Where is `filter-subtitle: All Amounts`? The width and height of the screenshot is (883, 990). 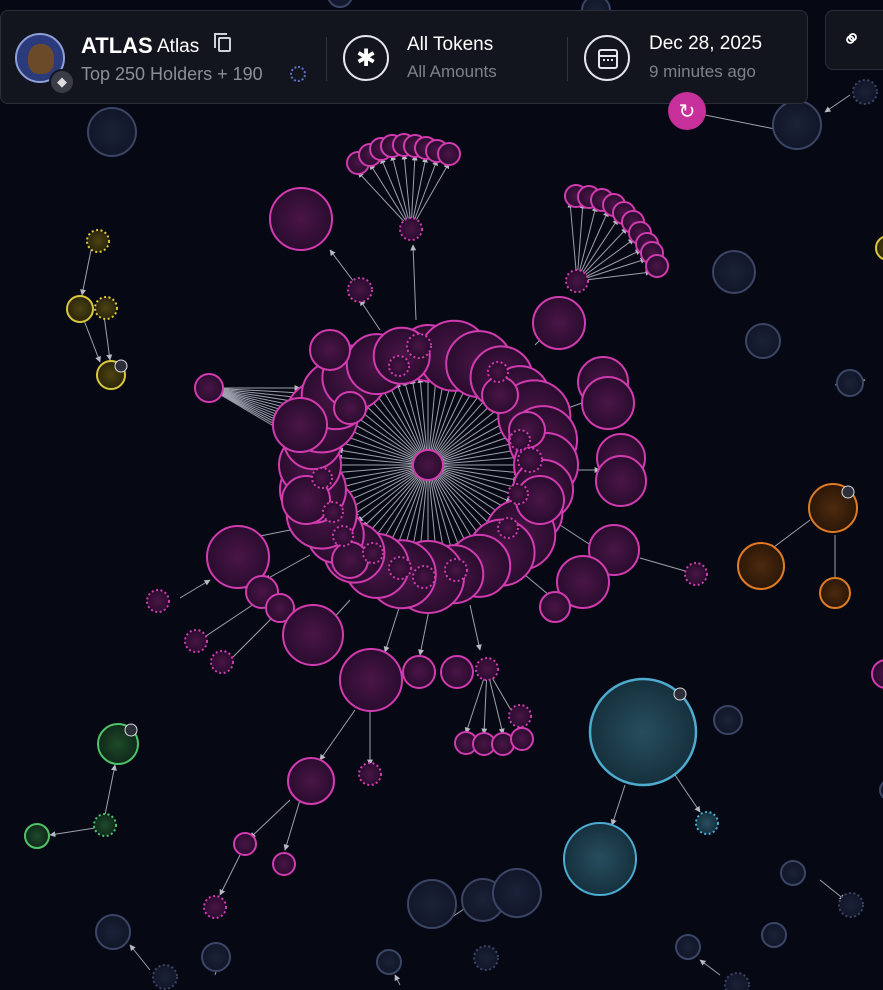 filter-subtitle: All Amounts is located at coordinates (452, 71).